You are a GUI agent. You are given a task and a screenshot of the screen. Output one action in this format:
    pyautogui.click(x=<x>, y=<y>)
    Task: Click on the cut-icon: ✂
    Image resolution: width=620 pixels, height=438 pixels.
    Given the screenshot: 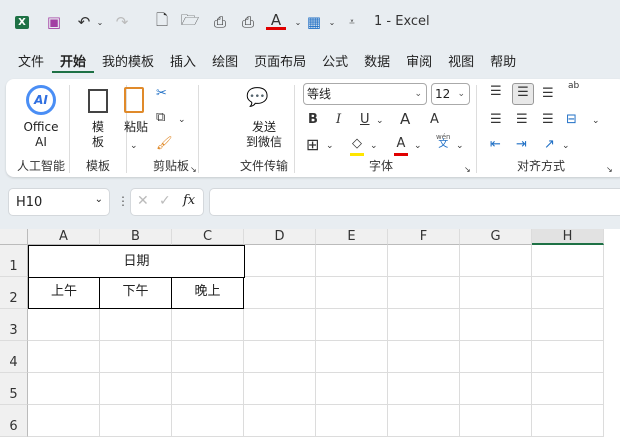 What is the action you would take?
    pyautogui.click(x=161, y=94)
    